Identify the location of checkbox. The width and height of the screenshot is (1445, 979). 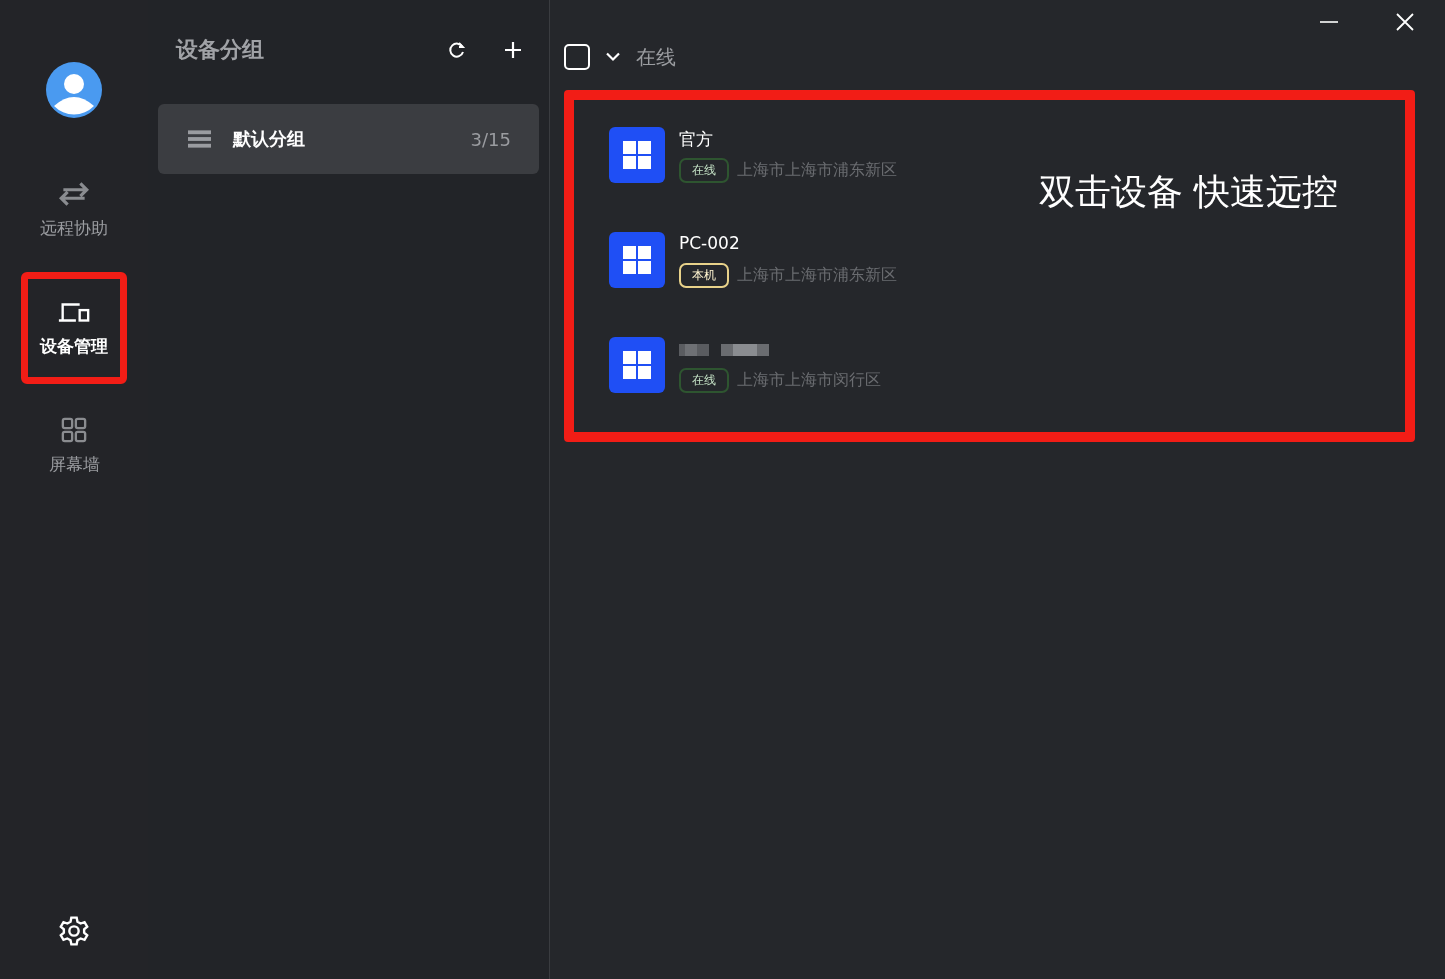
(577, 57).